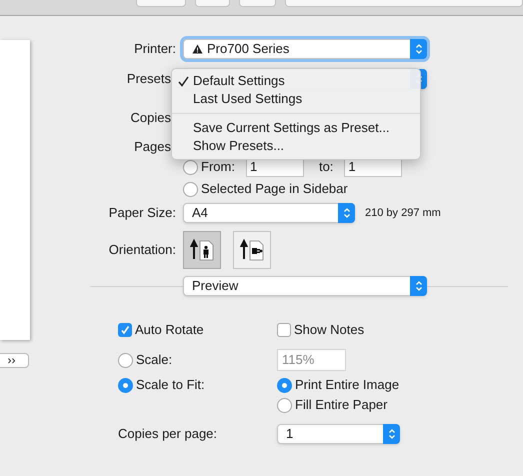 The image size is (523, 476). I want to click on field-label: Copies, so click(150, 118).